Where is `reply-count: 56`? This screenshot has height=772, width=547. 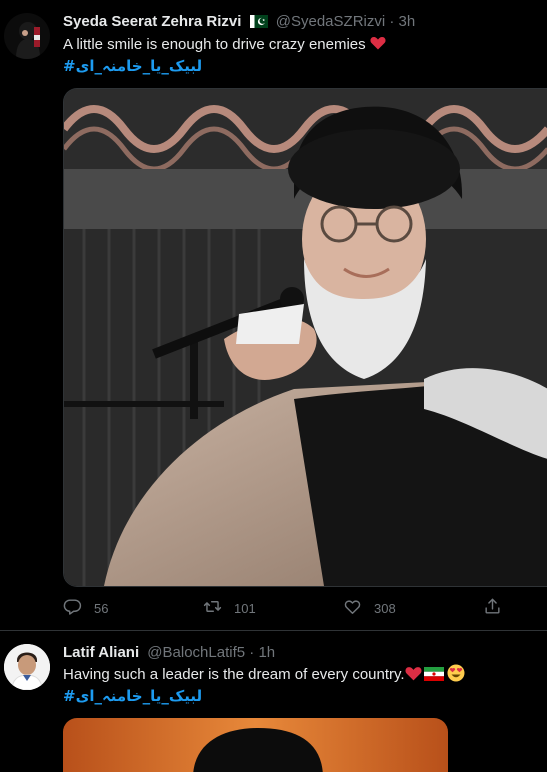
reply-count: 56 is located at coordinates (101, 608).